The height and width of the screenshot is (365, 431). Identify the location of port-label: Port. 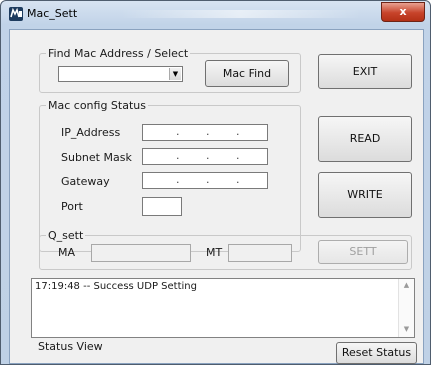
(72, 206).